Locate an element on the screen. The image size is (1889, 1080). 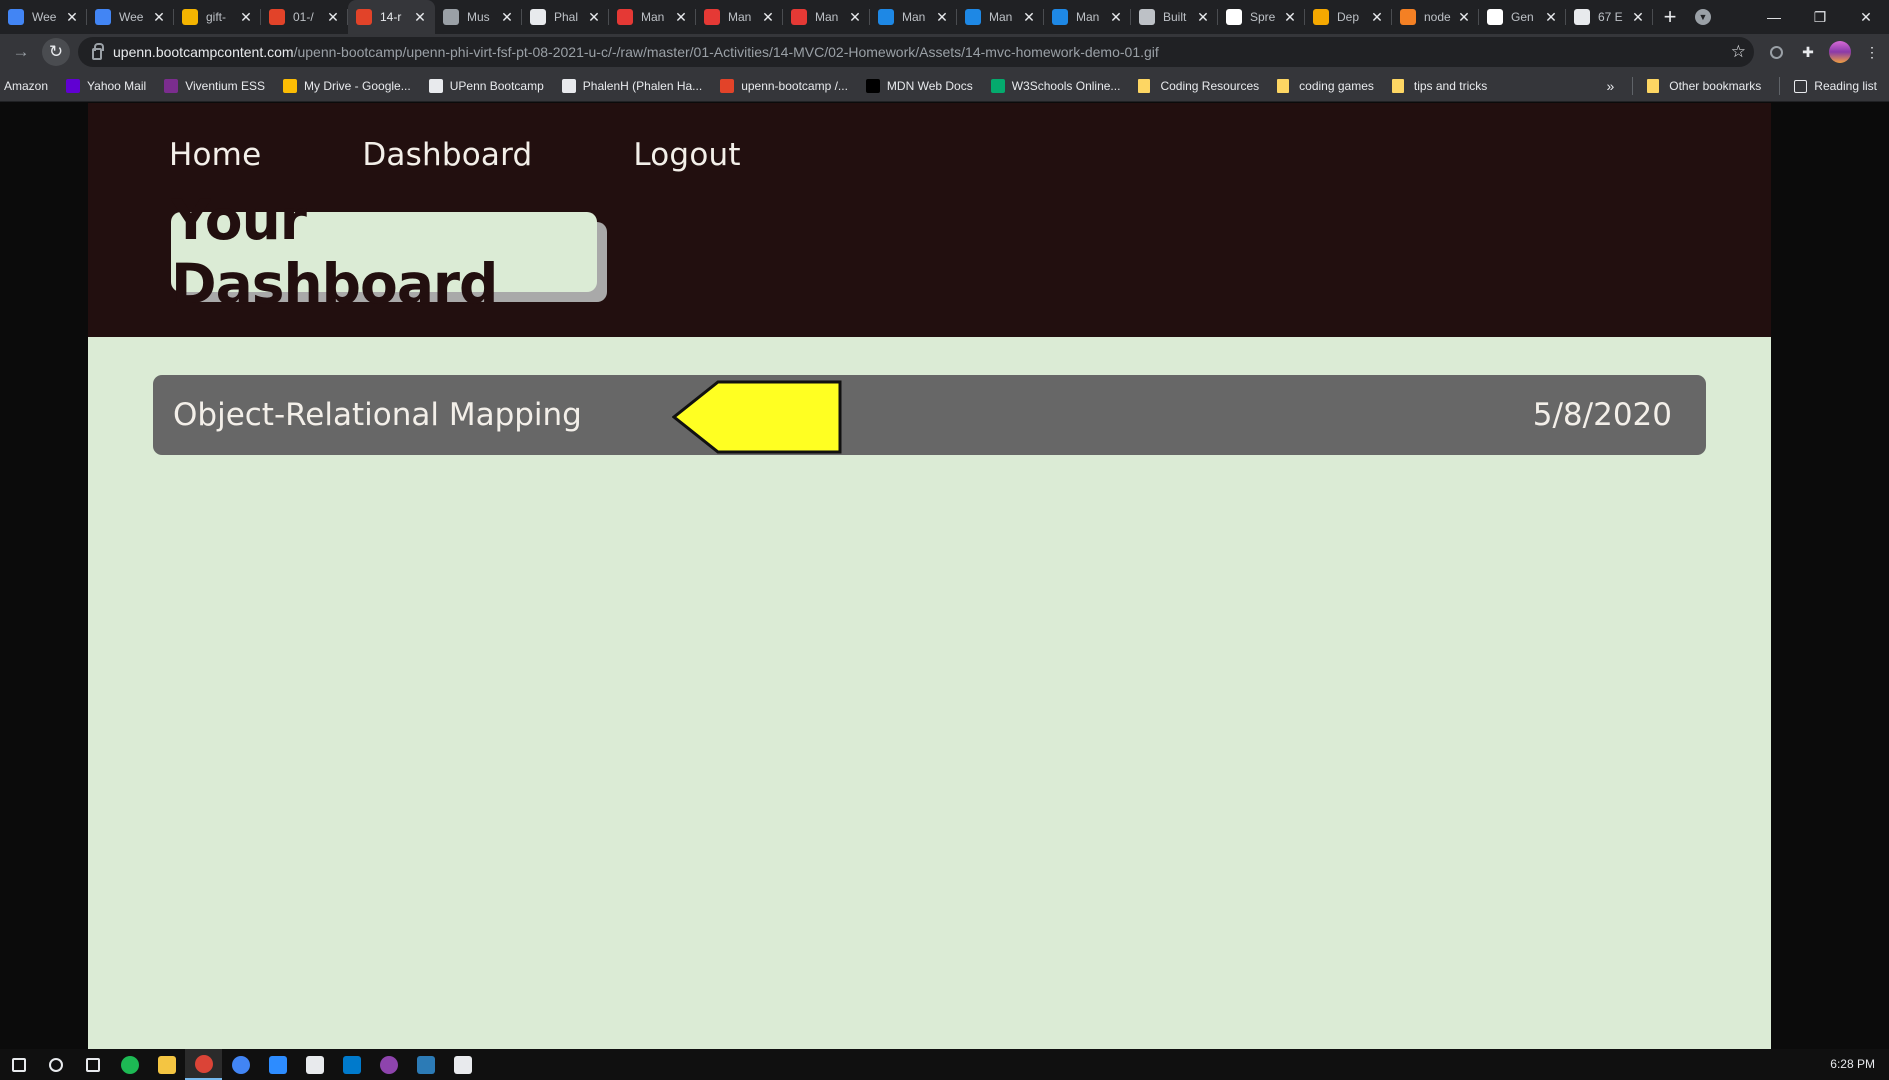
minimize-button: — is located at coordinates (1774, 17).